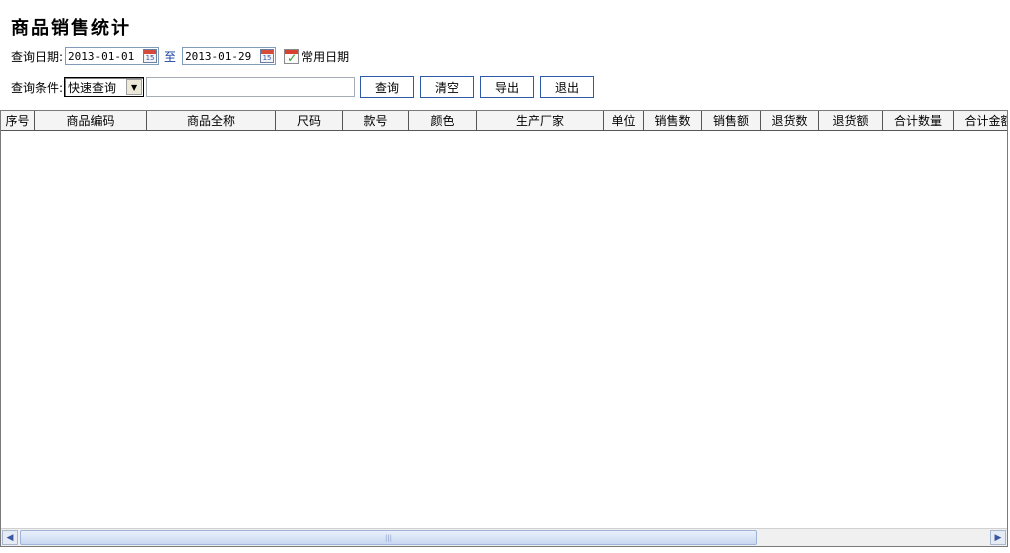 This screenshot has width=1010, height=553. I want to click on search-button: 查询, so click(387, 87).